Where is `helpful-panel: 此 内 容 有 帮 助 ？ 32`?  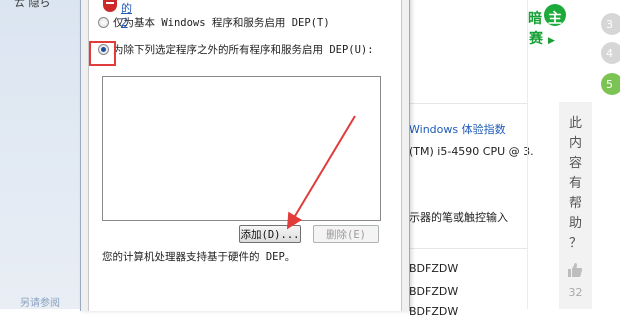
helpful-panel: 此 内 容 有 帮 助 ？ 32 is located at coordinates (575, 205).